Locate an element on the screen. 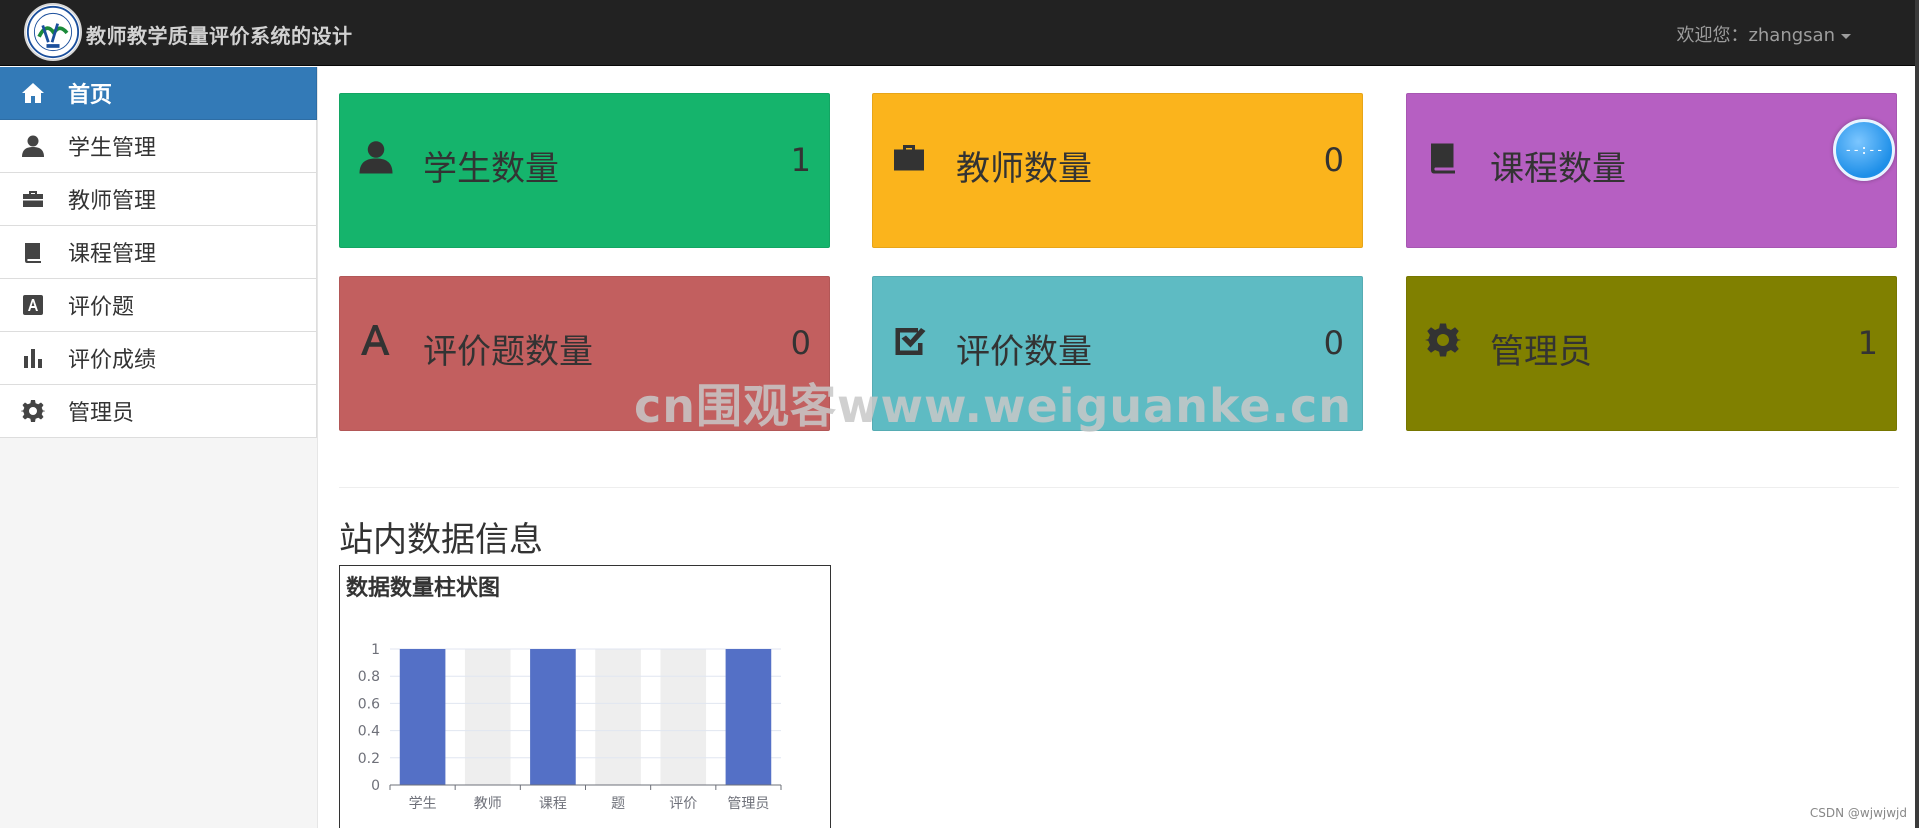 The height and width of the screenshot is (829, 1919). sidebar-item-scores: 评价成绩 is located at coordinates (158, 358).